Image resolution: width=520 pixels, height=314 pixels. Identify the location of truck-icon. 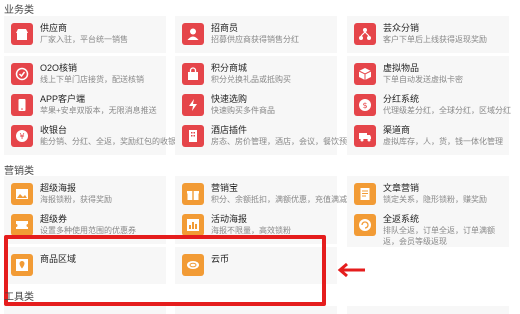
(365, 136).